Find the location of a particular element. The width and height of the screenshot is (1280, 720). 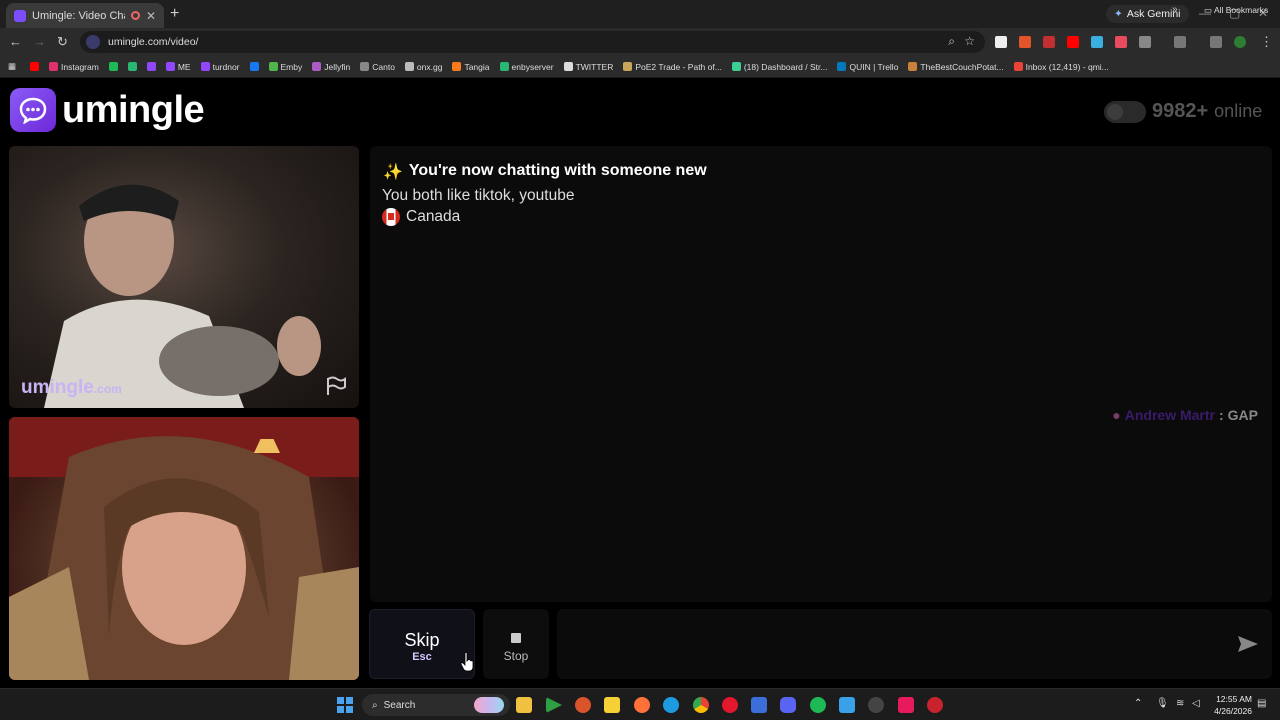

profile-avatar is located at coordinates (1240, 42).